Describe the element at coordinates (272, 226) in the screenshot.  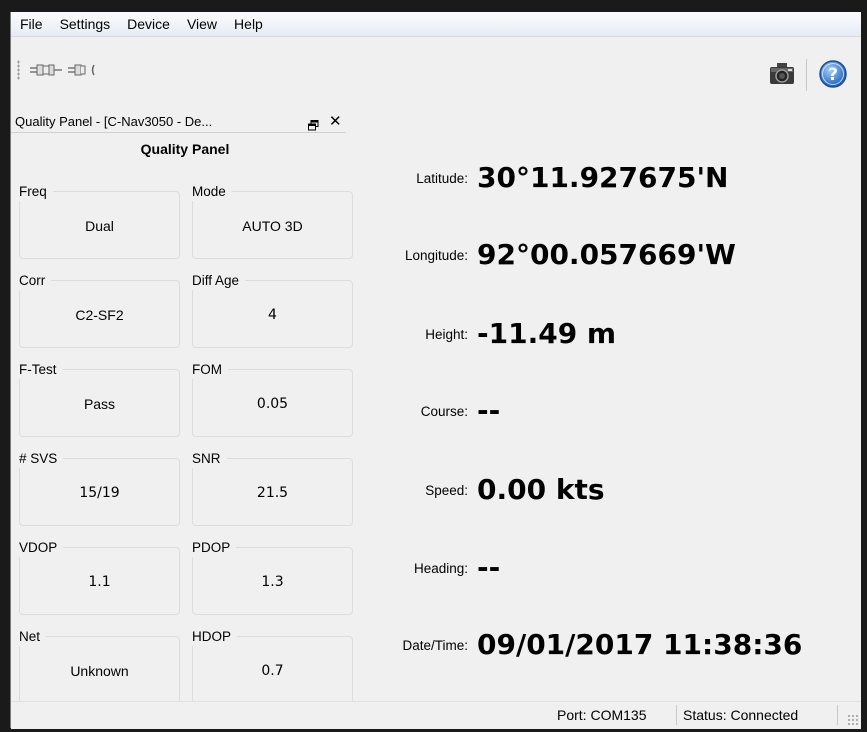
I see `group-value: AUTO 3D` at that location.